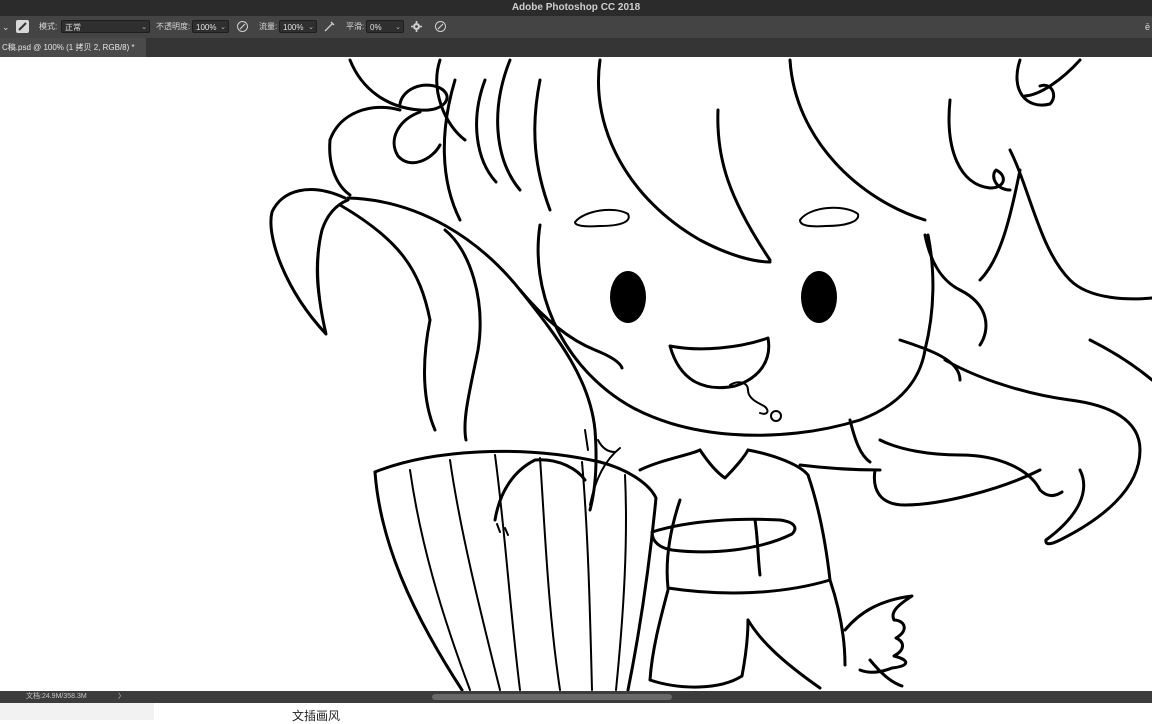  Describe the element at coordinates (416, 26) in the screenshot. I see `gear-icon` at that location.